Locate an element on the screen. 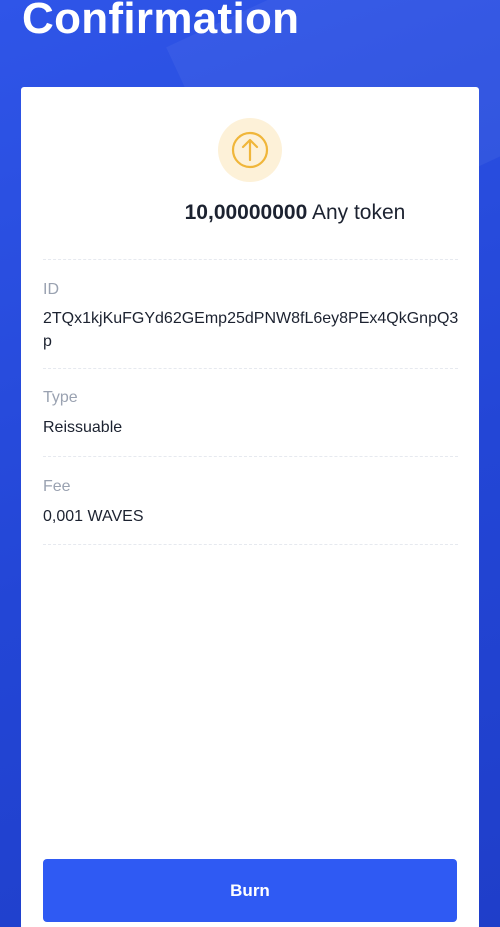 This screenshot has width=500, height=927. type-label: Type is located at coordinates (60, 397).